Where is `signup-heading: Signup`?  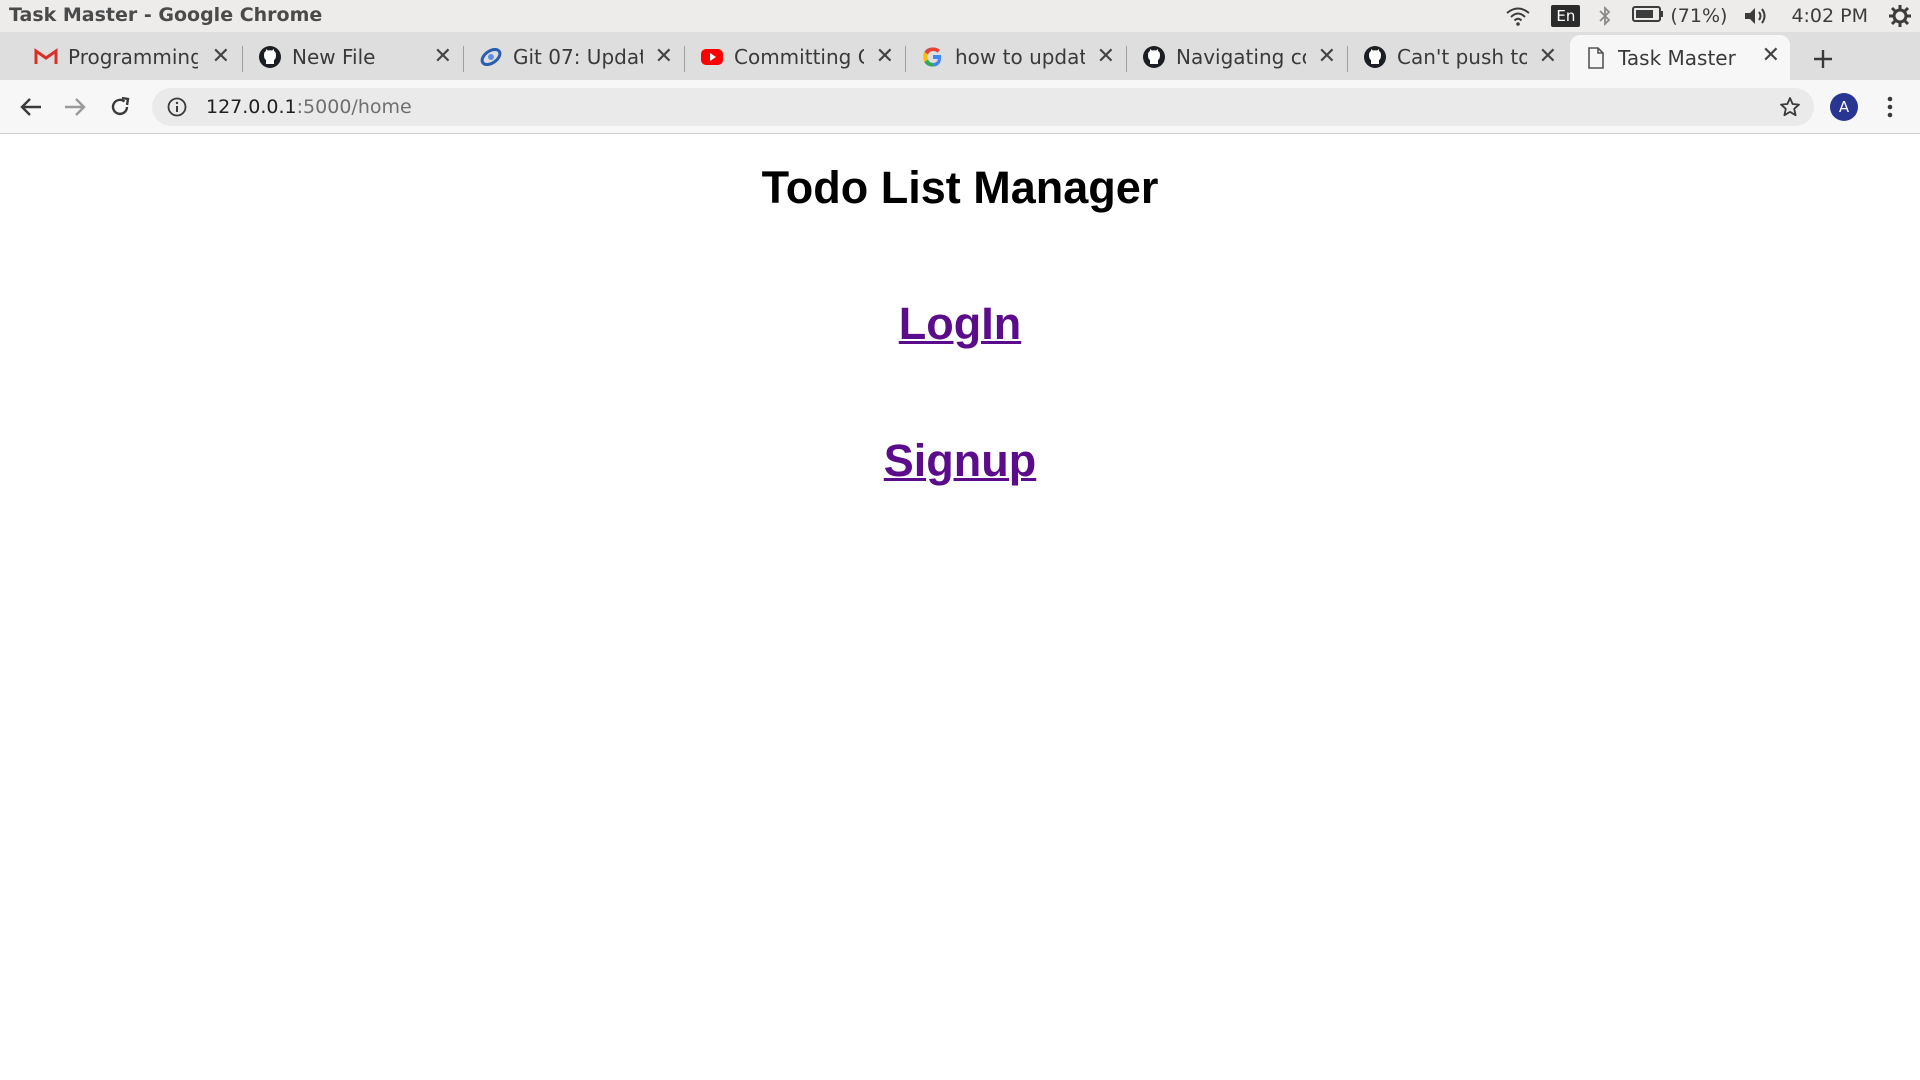
signup-heading: Signup is located at coordinates (960, 461).